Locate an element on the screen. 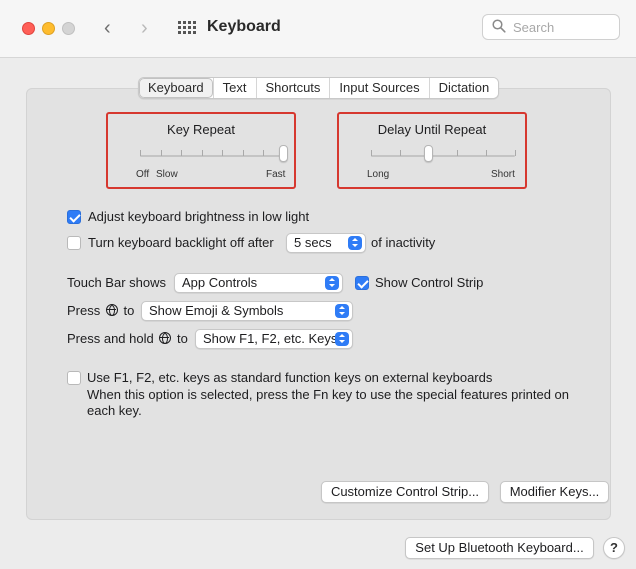 Image resolution: width=636 pixels, height=569 pixels. tab-text: Text is located at coordinates (234, 88).